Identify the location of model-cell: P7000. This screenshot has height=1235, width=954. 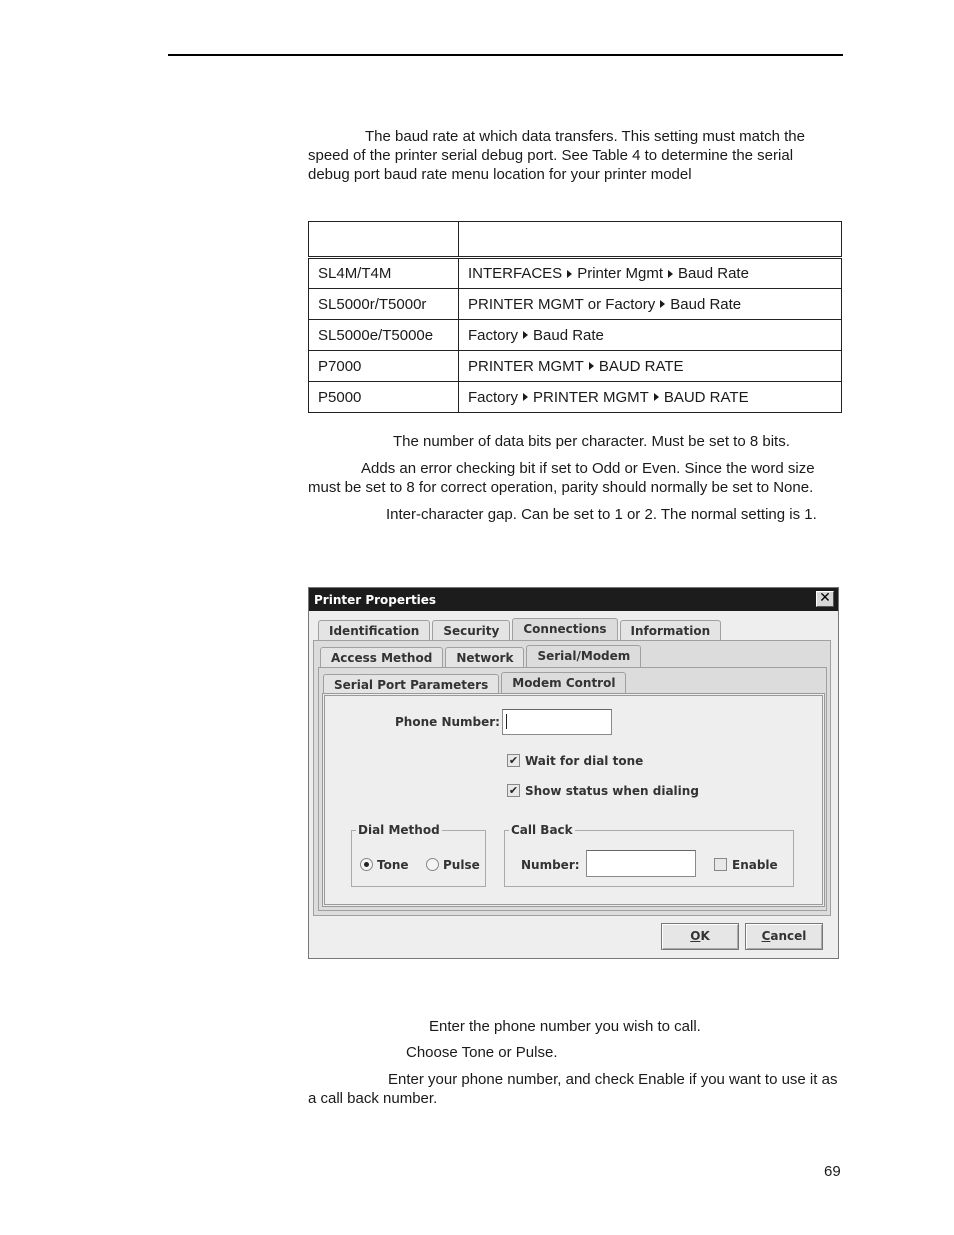
(383, 366).